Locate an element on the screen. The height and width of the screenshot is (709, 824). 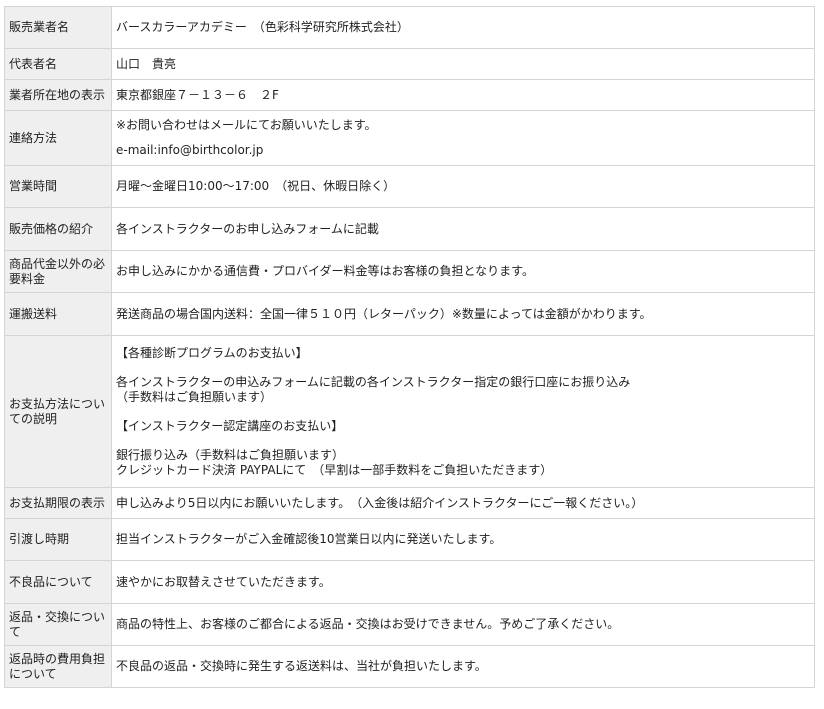
row-value: 不良品の返品・交換時に発生する返送料は、当社が負担いたします。 is located at coordinates (463, 666).